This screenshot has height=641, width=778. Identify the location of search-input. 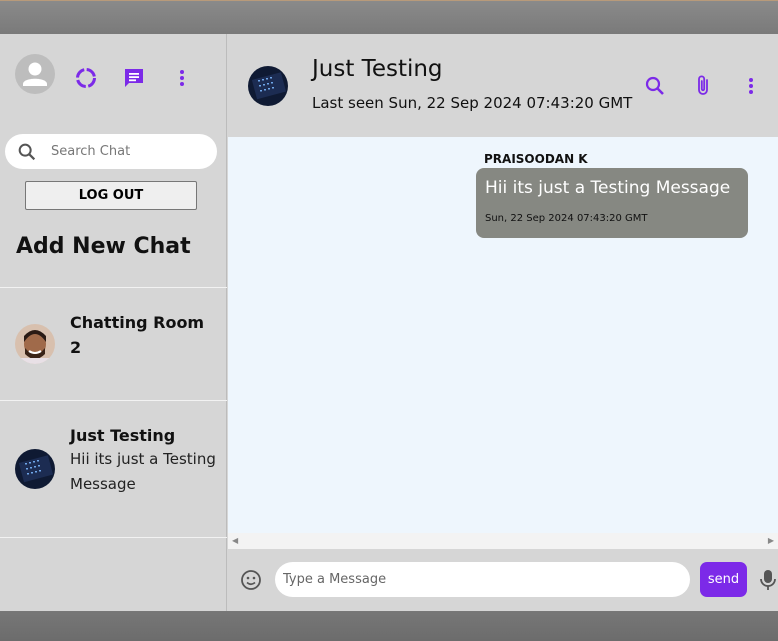
(131, 151).